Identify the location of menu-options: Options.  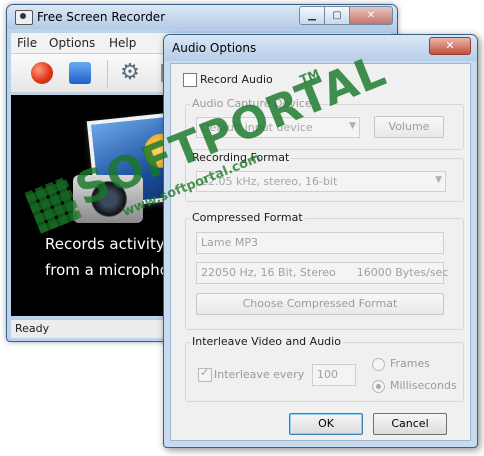
(72, 43).